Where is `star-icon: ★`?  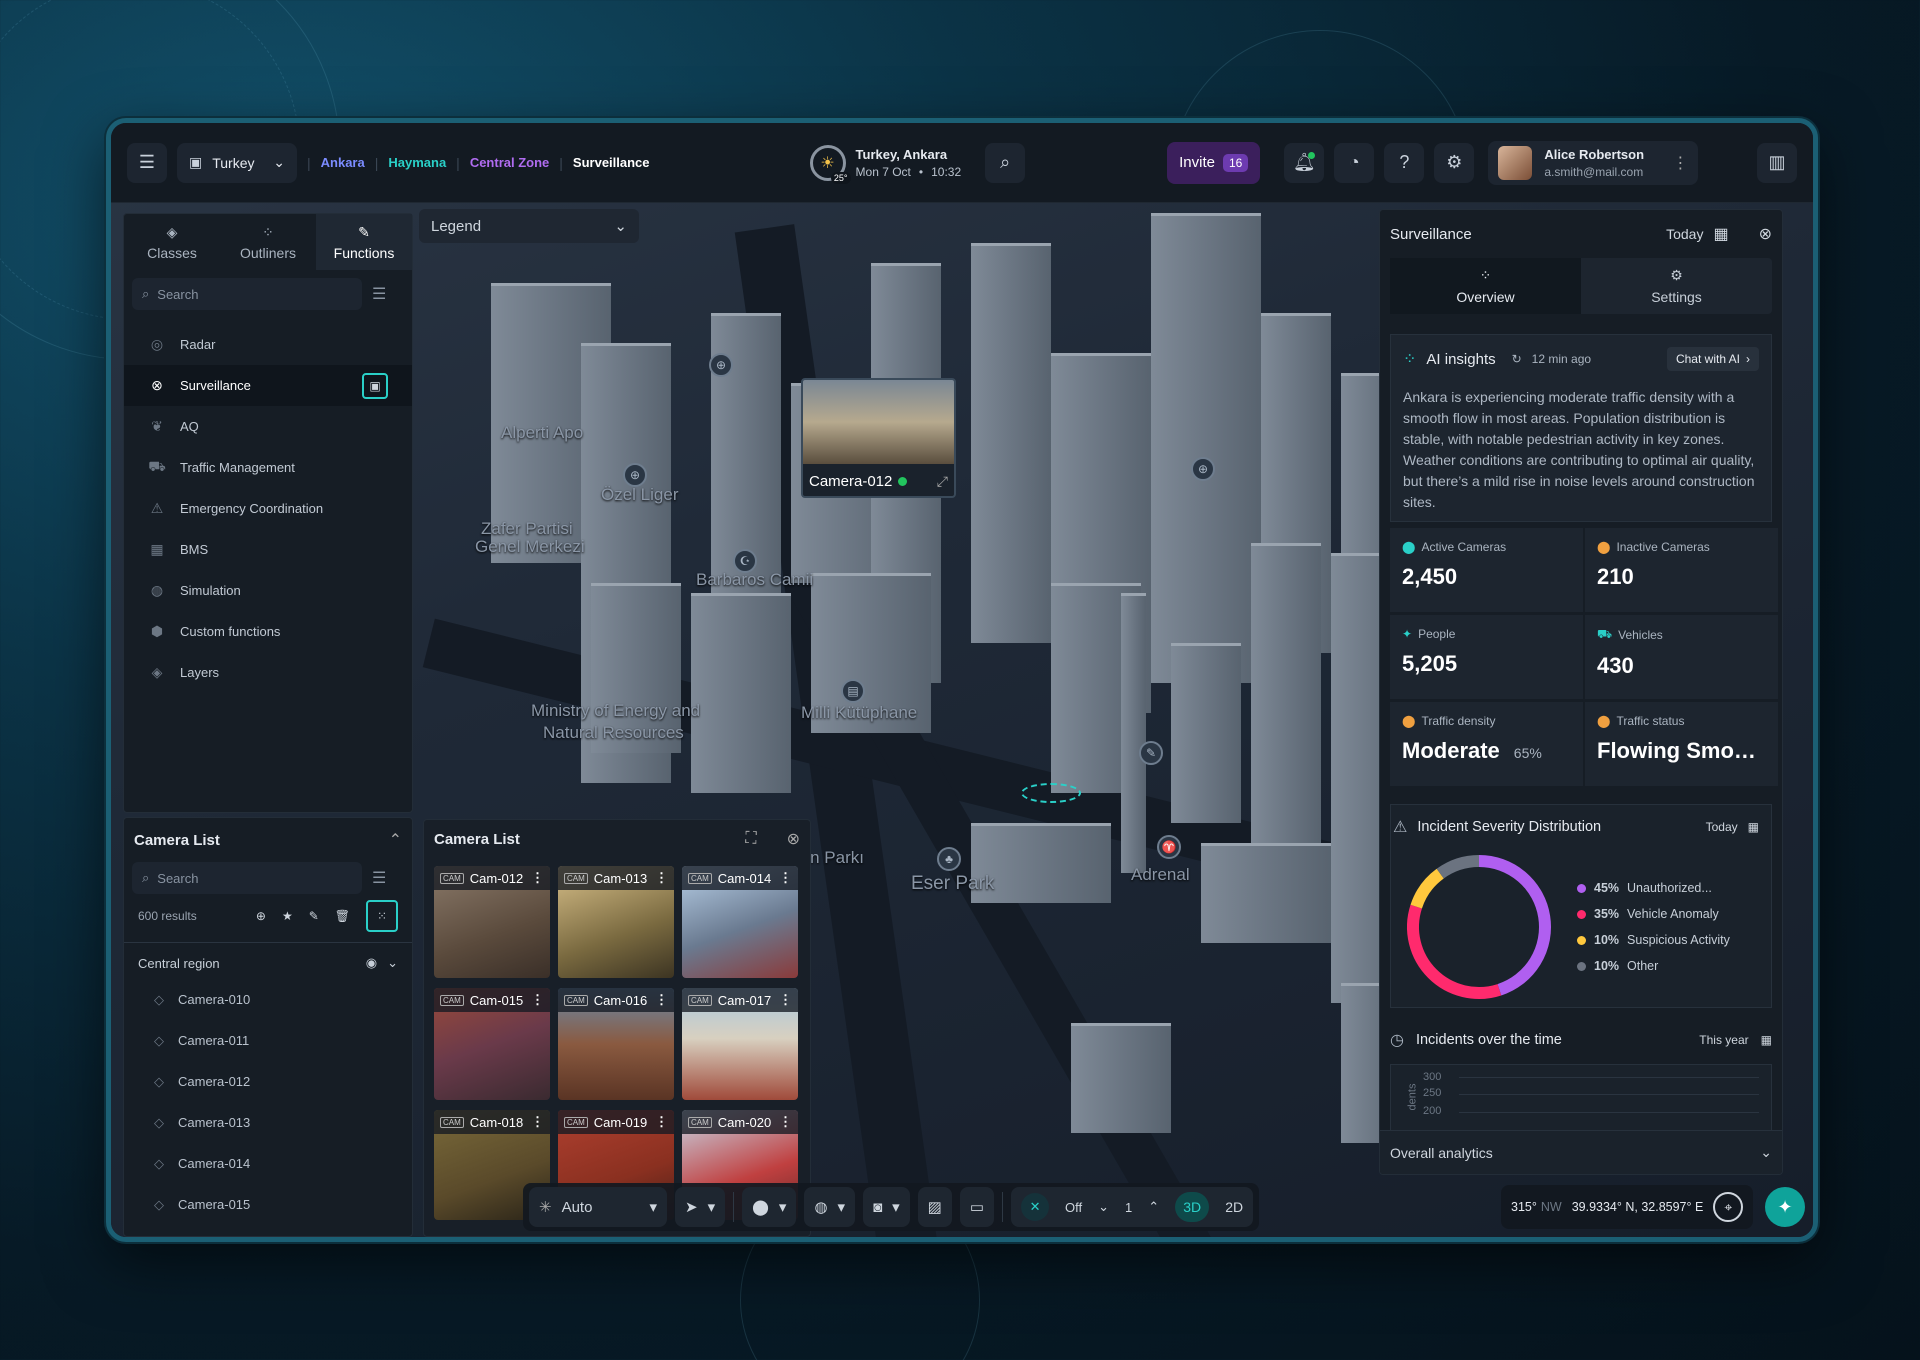 star-icon: ★ is located at coordinates (287, 916).